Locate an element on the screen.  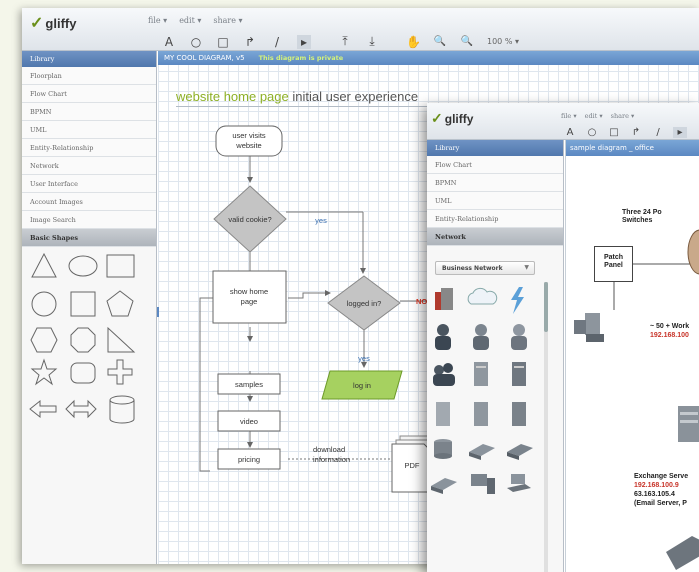
flow-yes2-label: yes is located at coordinates (364, 358).